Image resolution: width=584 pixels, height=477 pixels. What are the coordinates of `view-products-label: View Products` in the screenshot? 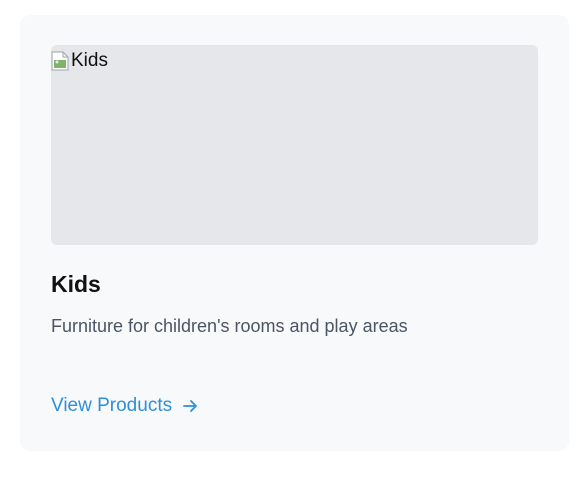 It's located at (112, 405).